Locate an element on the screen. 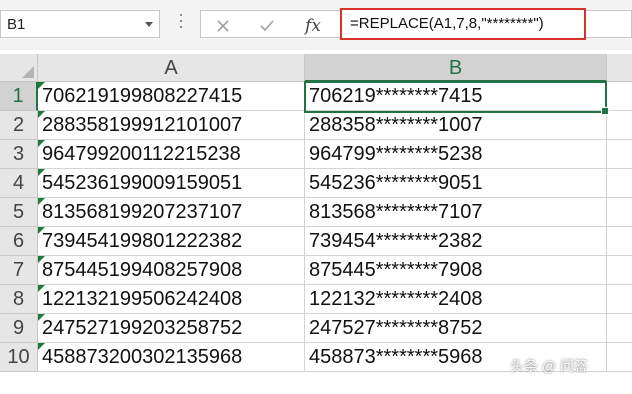 Image resolution: width=632 pixels, height=394 pixels. formula-text: =REPLACE(A1,7,8,"********") is located at coordinates (447, 23).